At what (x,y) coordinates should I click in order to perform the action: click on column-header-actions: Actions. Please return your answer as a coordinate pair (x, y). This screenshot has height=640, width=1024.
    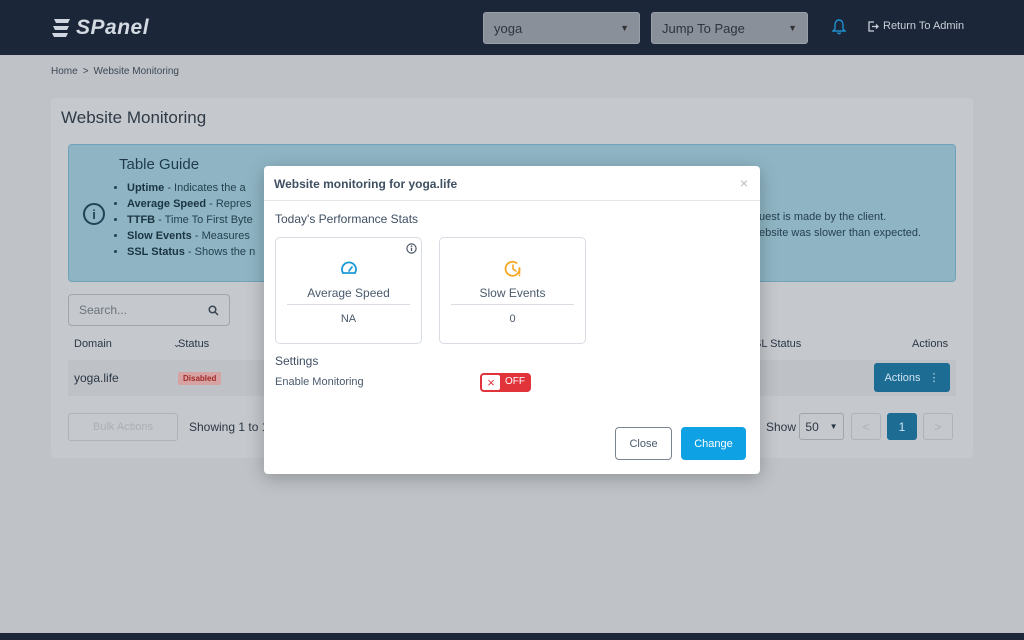
    Looking at the image, I should click on (930, 344).